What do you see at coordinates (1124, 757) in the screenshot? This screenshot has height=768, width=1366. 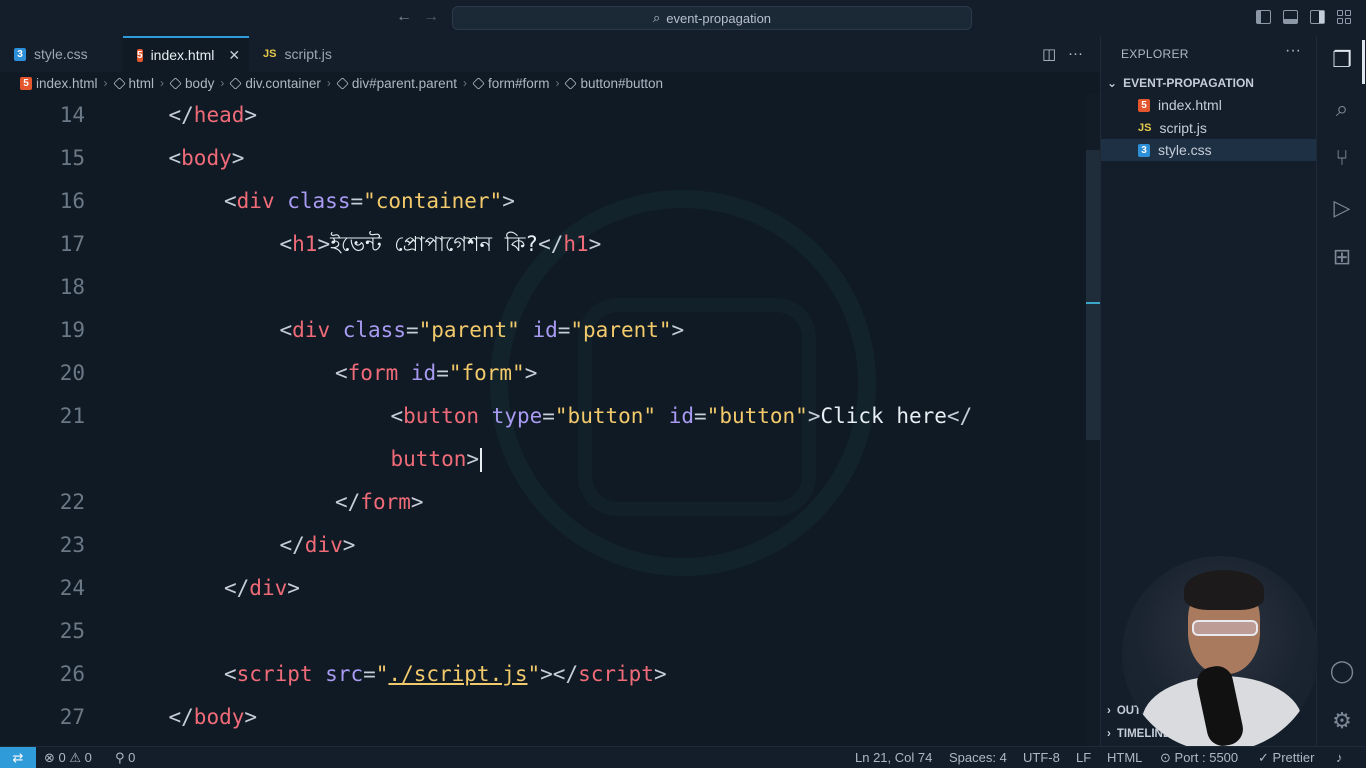 I see `language-mode: HTML` at bounding box center [1124, 757].